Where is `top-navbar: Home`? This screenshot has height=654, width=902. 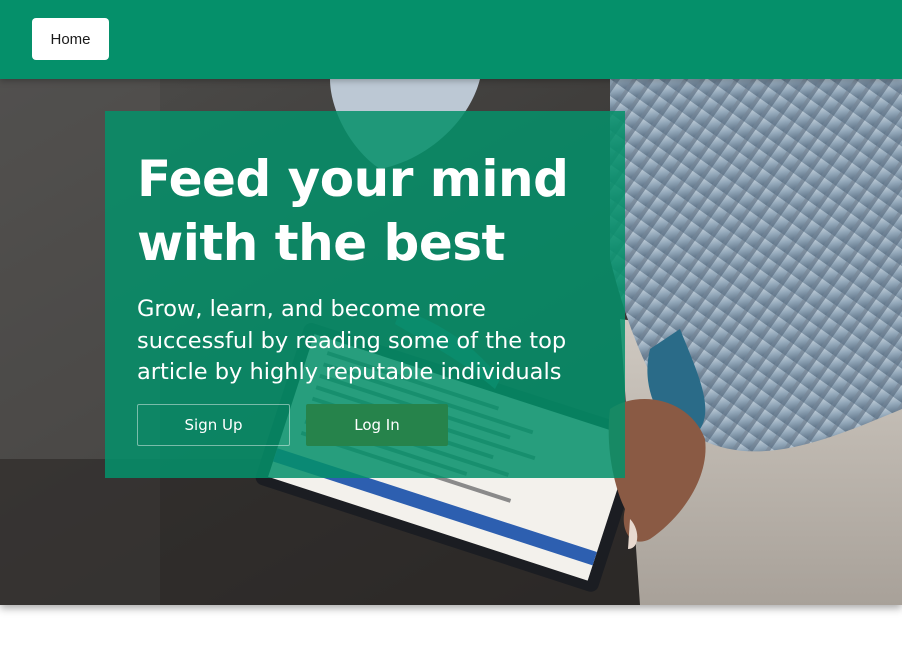 top-navbar: Home is located at coordinates (451, 39).